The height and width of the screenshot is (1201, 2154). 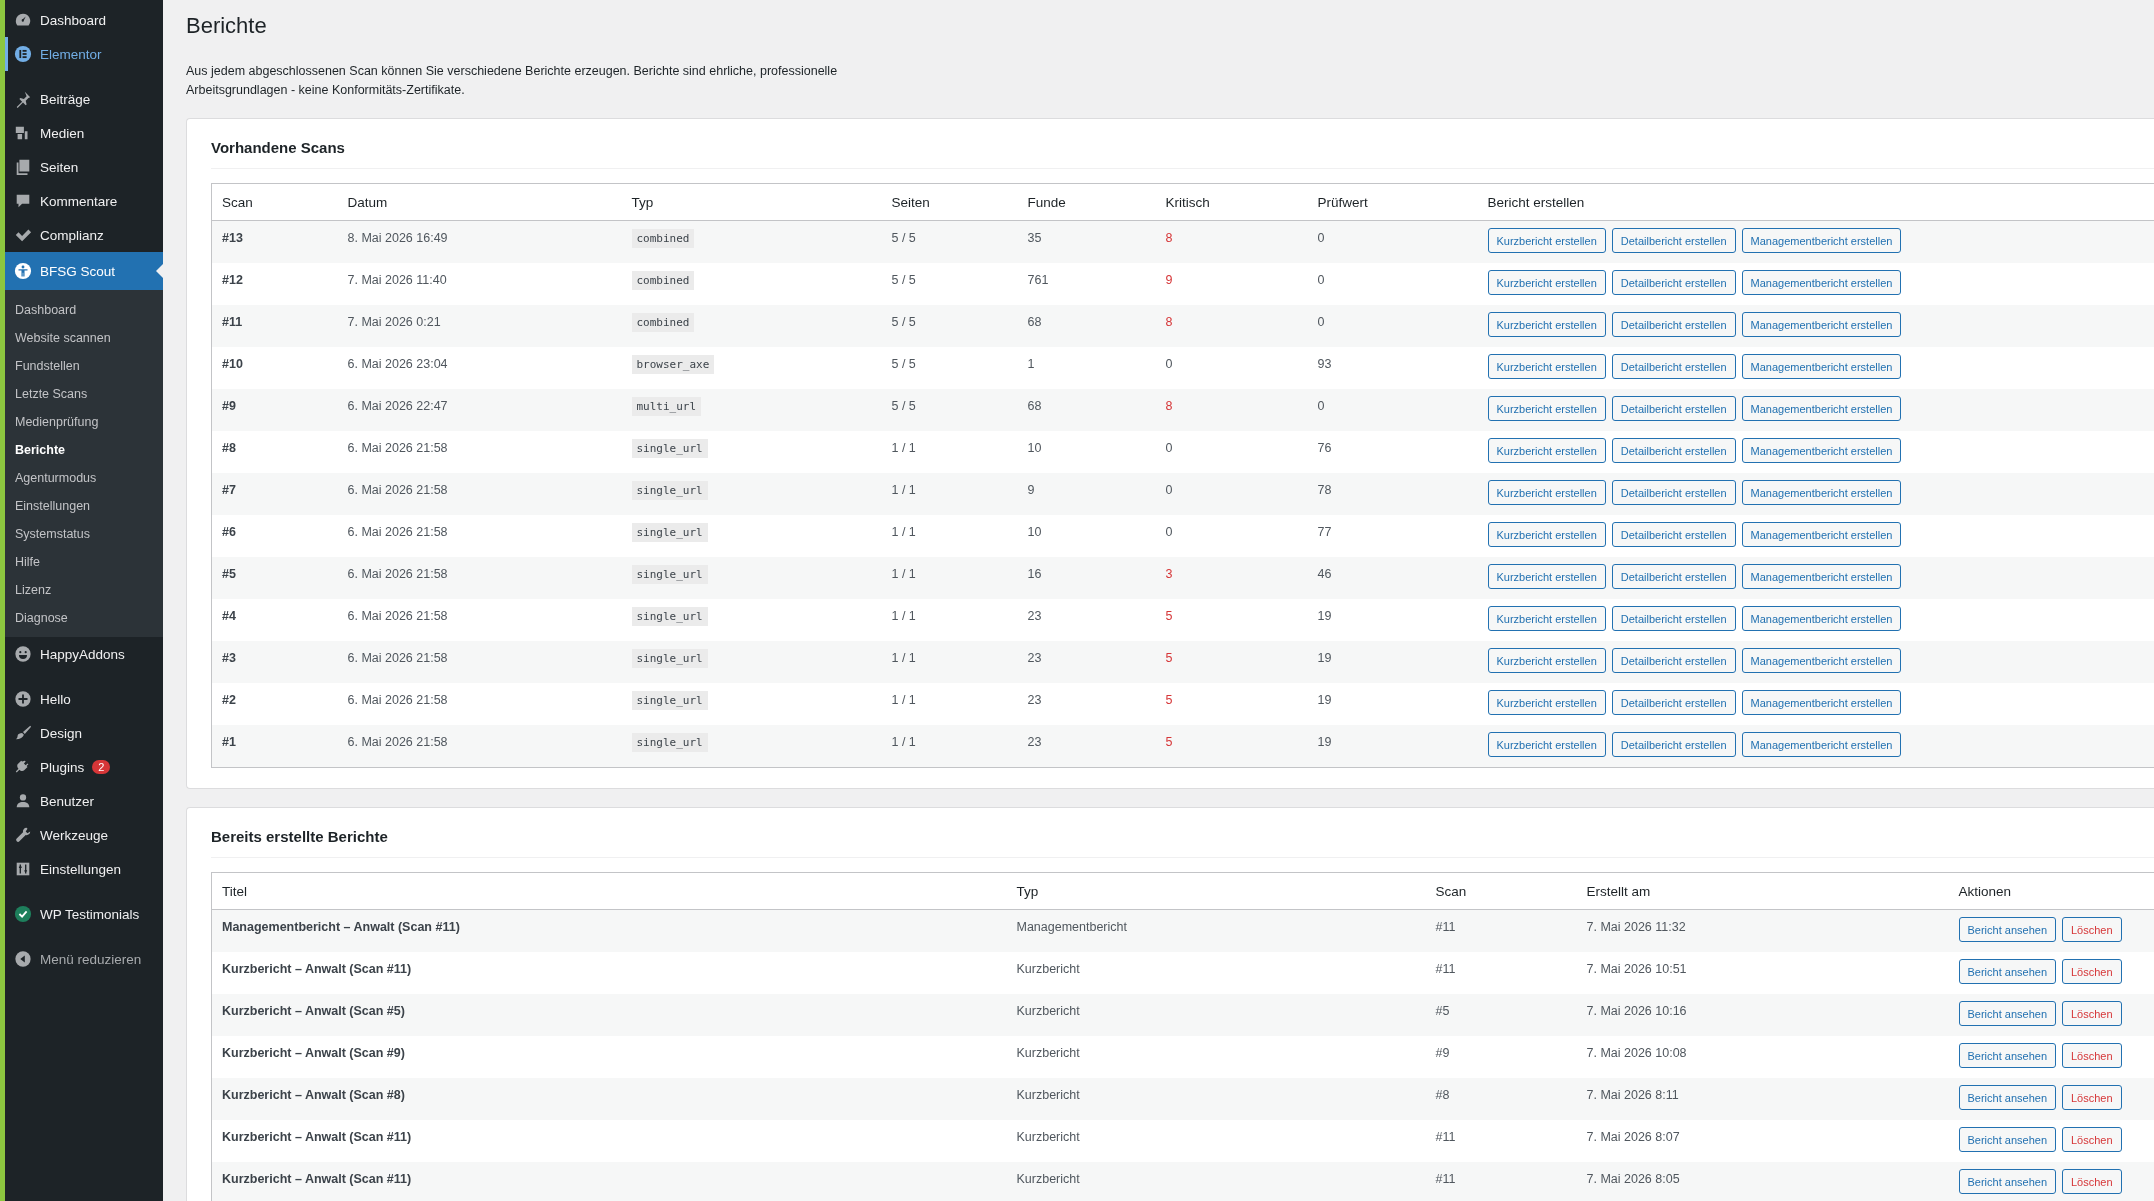 What do you see at coordinates (84, 271) in the screenshot?
I see `sidebar-item: BFSG Scout` at bounding box center [84, 271].